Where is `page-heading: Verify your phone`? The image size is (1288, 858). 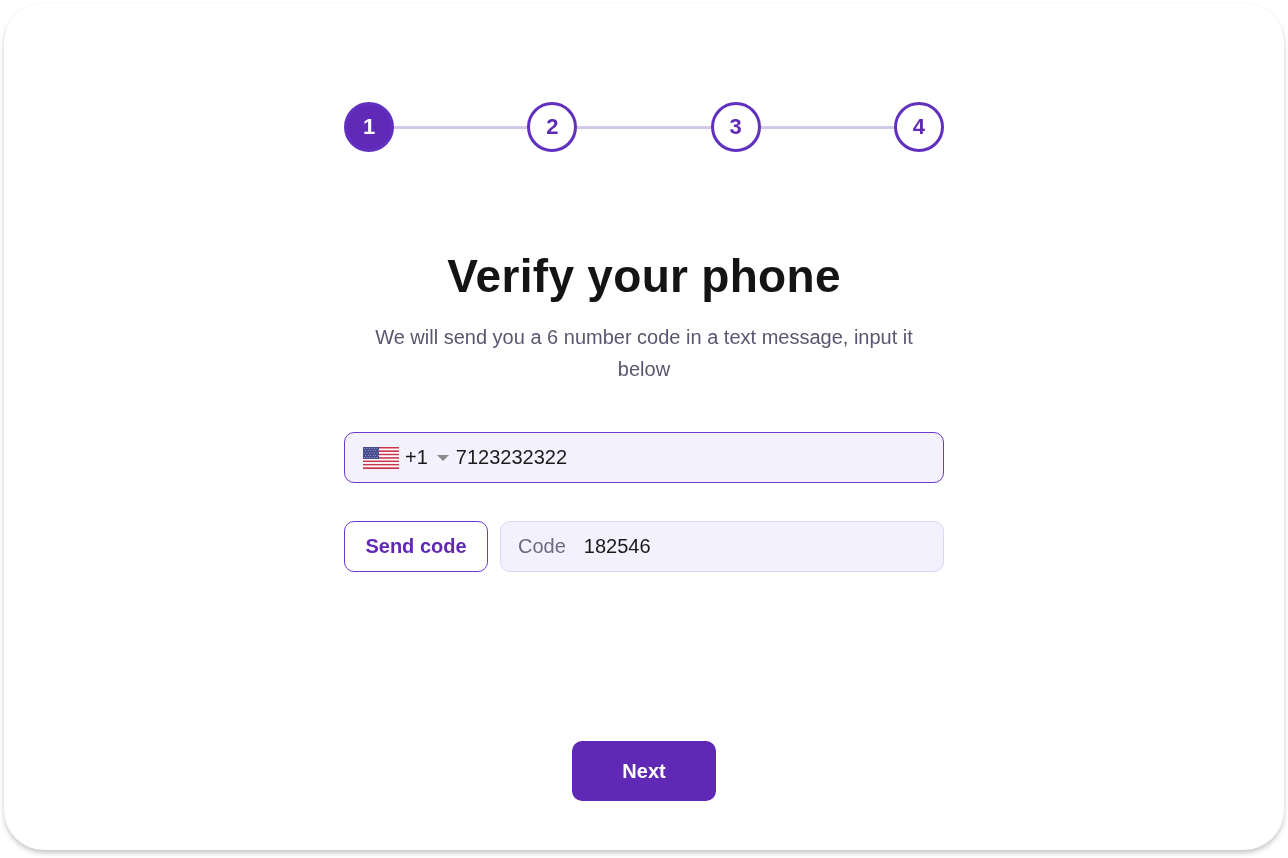
page-heading: Verify your phone is located at coordinates (644, 276).